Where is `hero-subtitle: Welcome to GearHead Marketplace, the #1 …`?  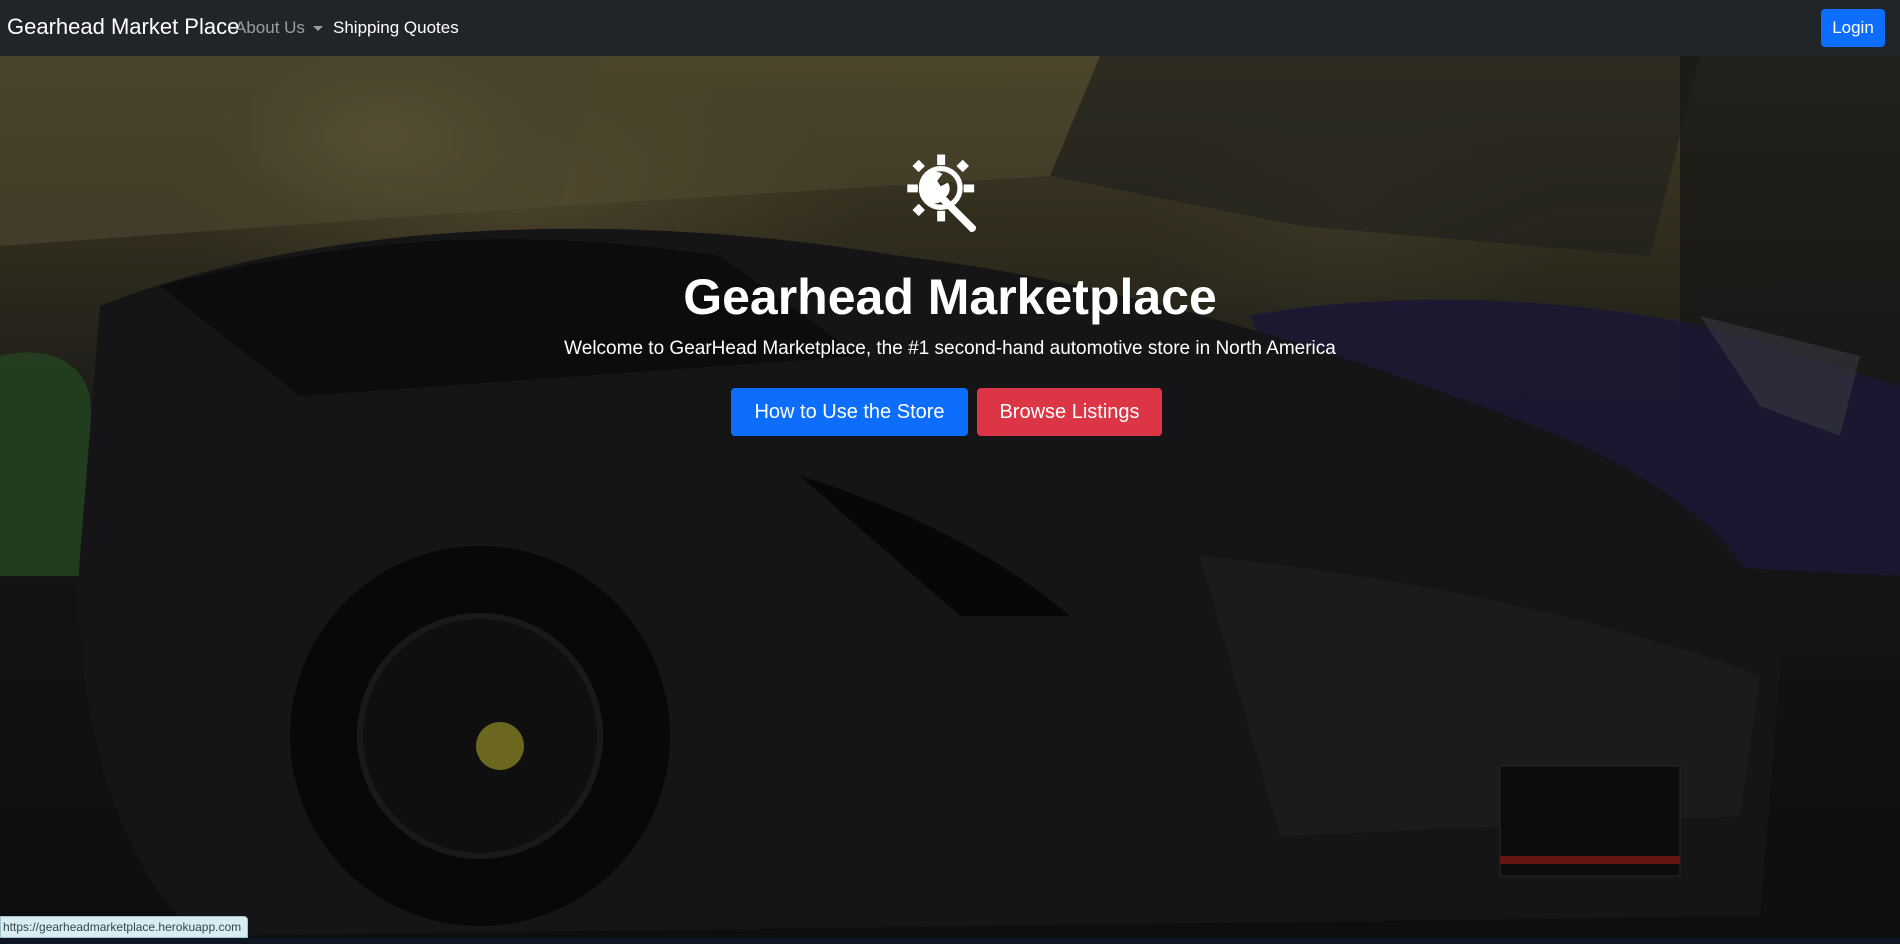
hero-subtitle: Welcome to GearHead Marketplace, the #1 … is located at coordinates (950, 348).